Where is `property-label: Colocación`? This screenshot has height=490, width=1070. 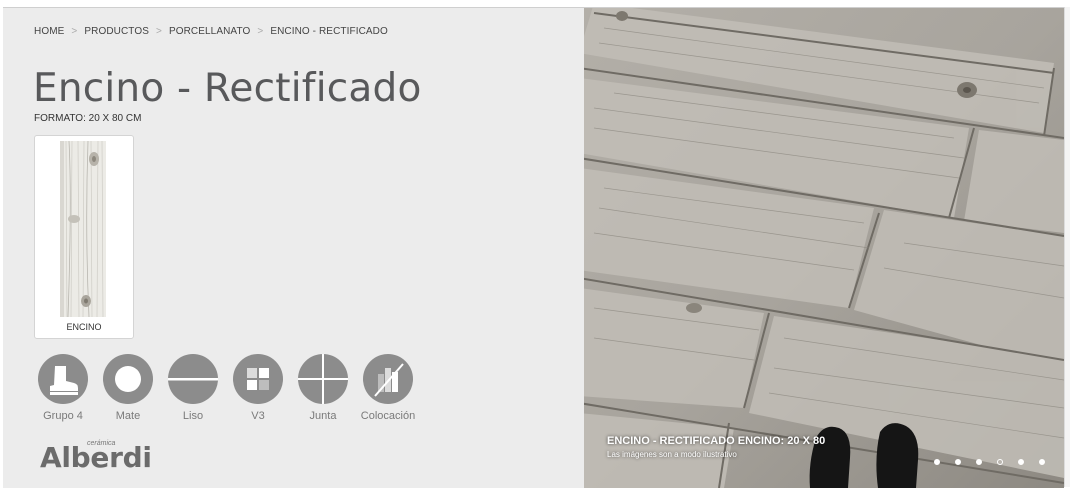
property-label: Colocación is located at coordinates (388, 416).